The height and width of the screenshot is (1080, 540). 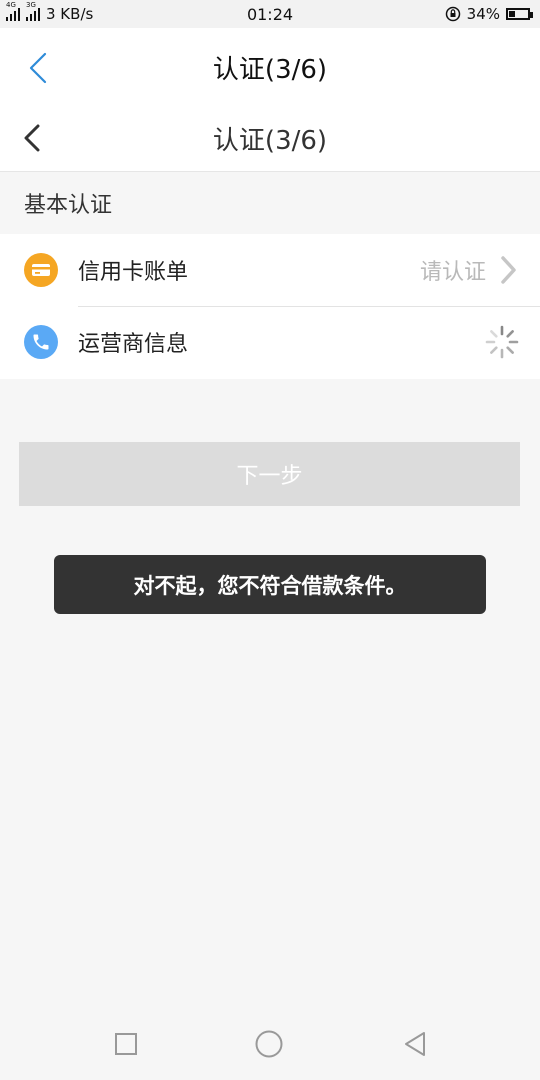 I want to click on status-left: 4G 3G 3 KB/s, so click(x=47, y=12).